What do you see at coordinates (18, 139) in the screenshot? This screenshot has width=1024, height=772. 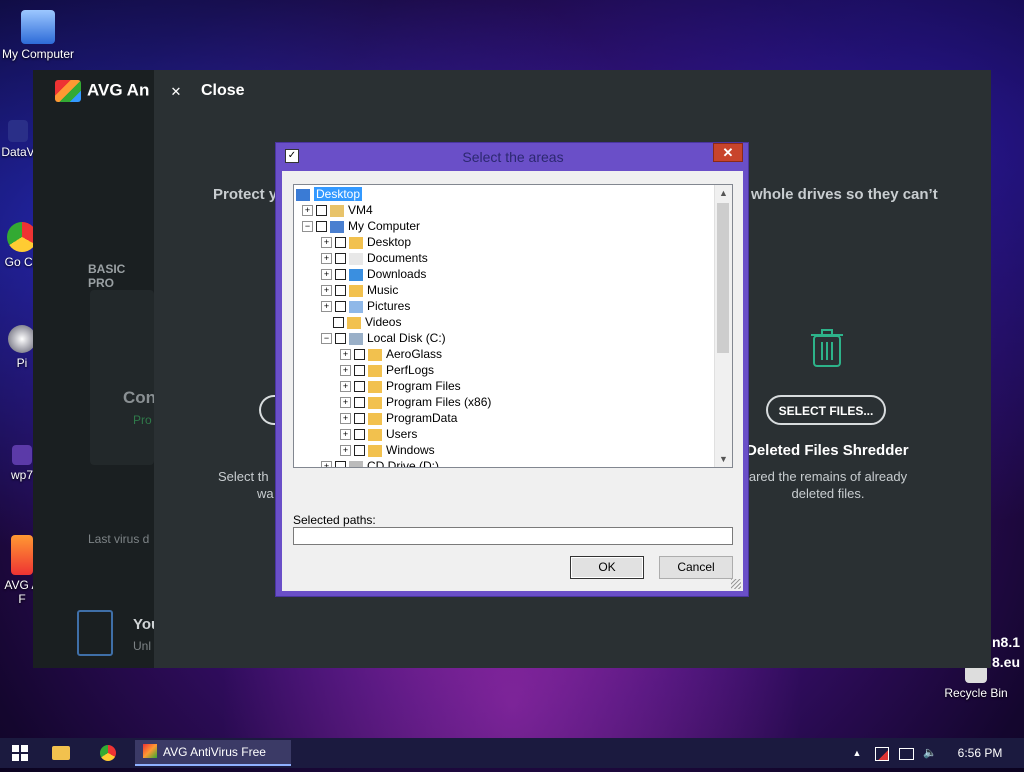 I see `desktop-icon-datav: DataV` at bounding box center [18, 139].